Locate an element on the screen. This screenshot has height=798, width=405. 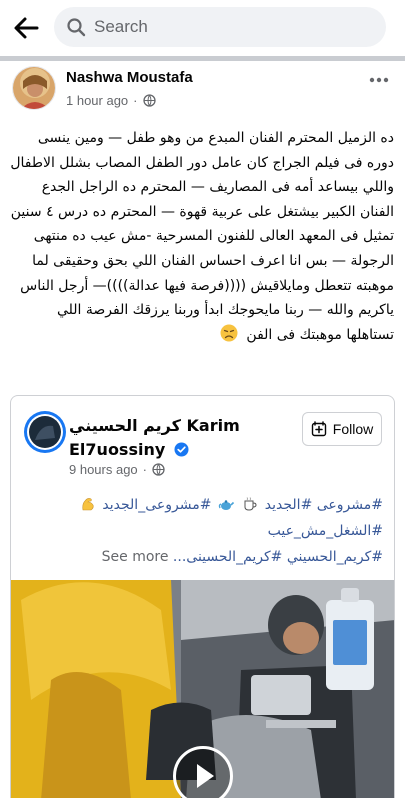
post-meta: 1 hour ago · is located at coordinates (111, 100).